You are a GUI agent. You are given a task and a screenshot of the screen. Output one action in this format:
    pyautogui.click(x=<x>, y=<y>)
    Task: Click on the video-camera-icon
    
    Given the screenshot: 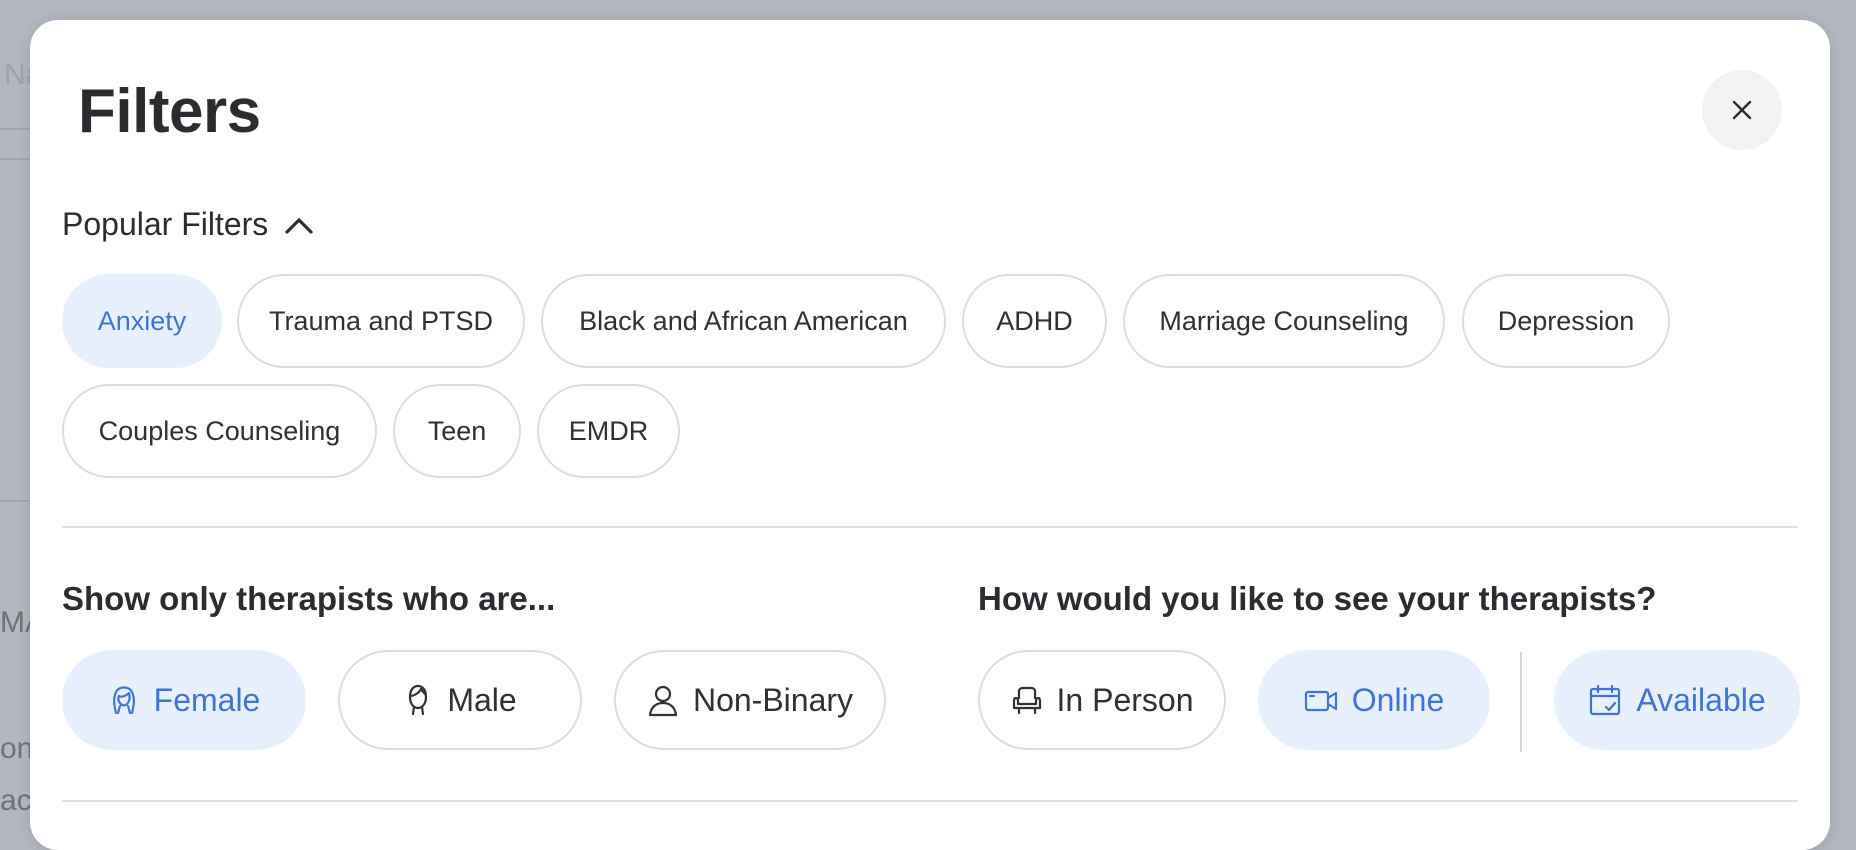 What is the action you would take?
    pyautogui.click(x=1321, y=700)
    